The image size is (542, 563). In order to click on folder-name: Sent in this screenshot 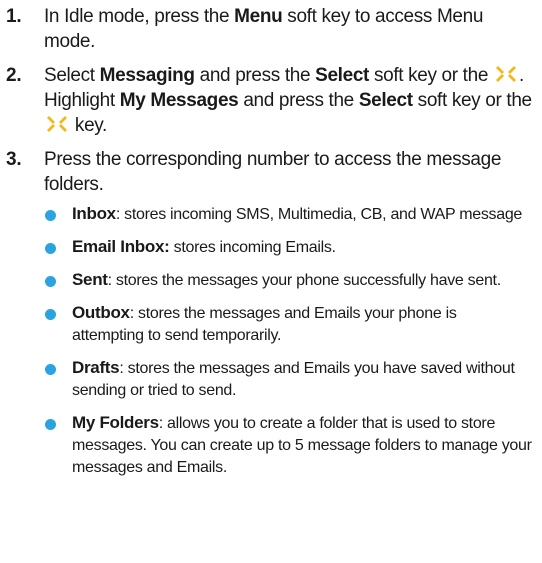, I will do `click(90, 279)`.